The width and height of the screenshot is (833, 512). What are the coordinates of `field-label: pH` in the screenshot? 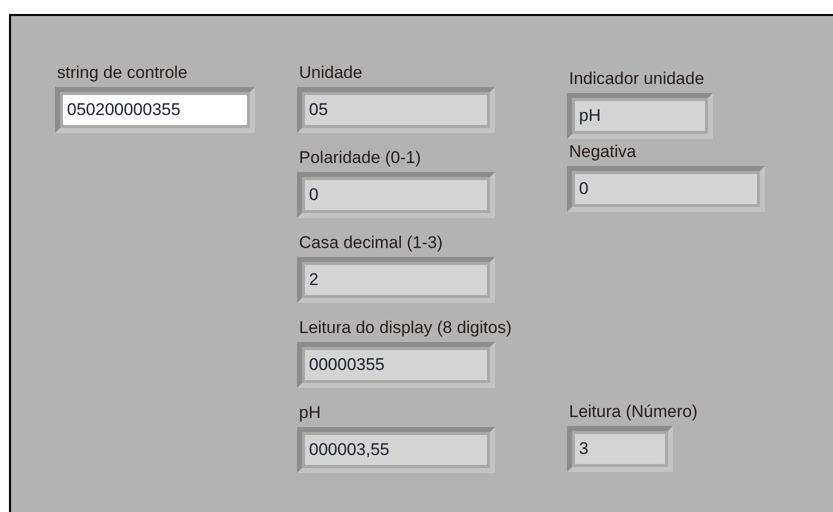 It's located at (310, 413).